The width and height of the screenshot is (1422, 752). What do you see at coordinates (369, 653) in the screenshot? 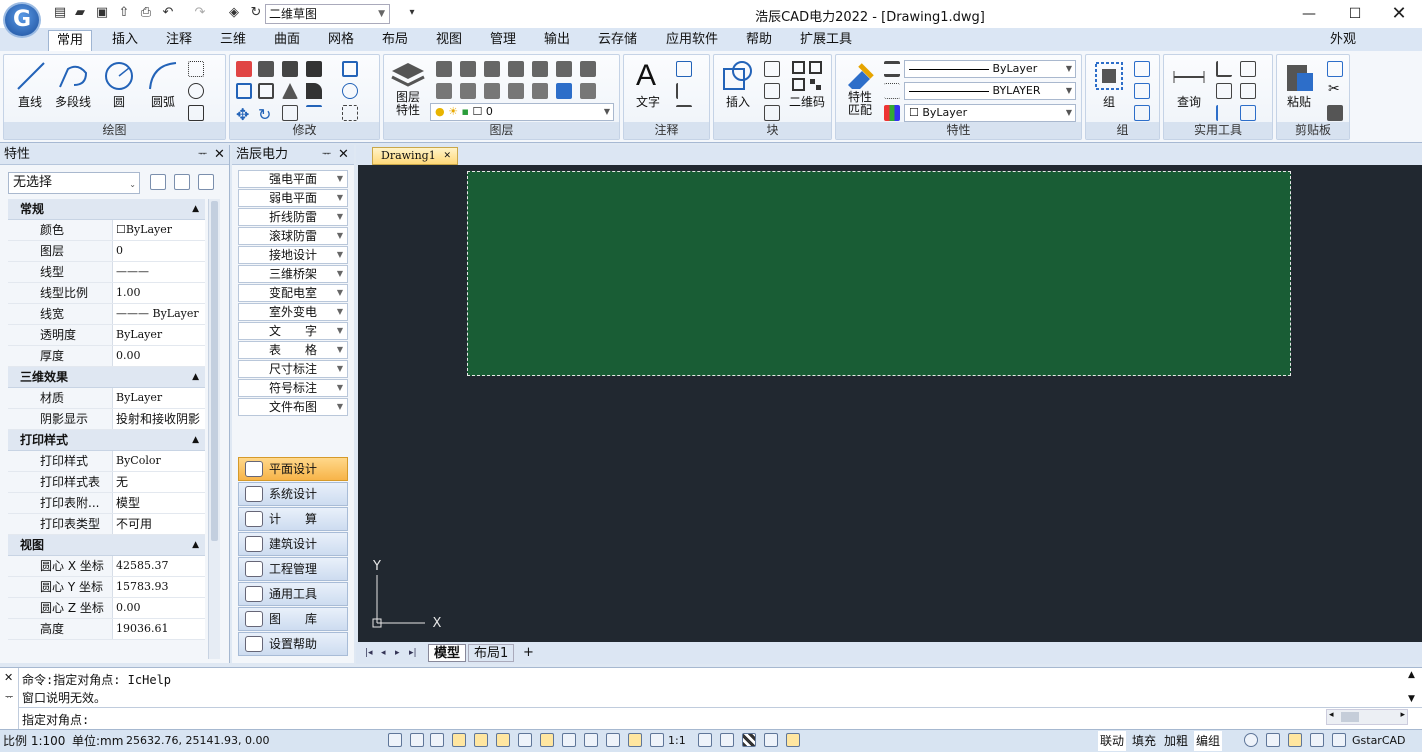
I see `first-tab-icon: |◂` at bounding box center [369, 653].